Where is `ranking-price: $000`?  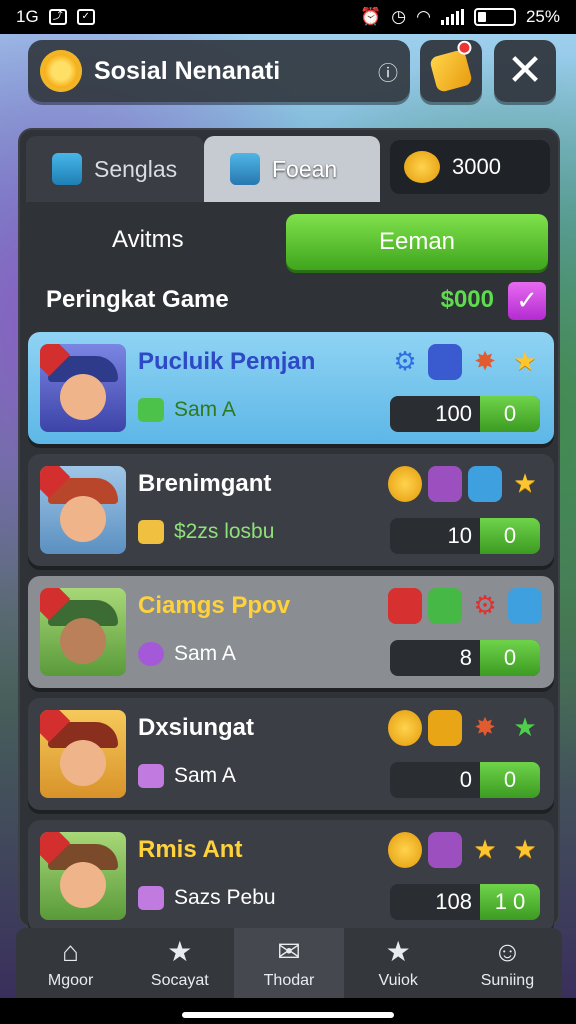
ranking-price: $000 is located at coordinates (467, 299).